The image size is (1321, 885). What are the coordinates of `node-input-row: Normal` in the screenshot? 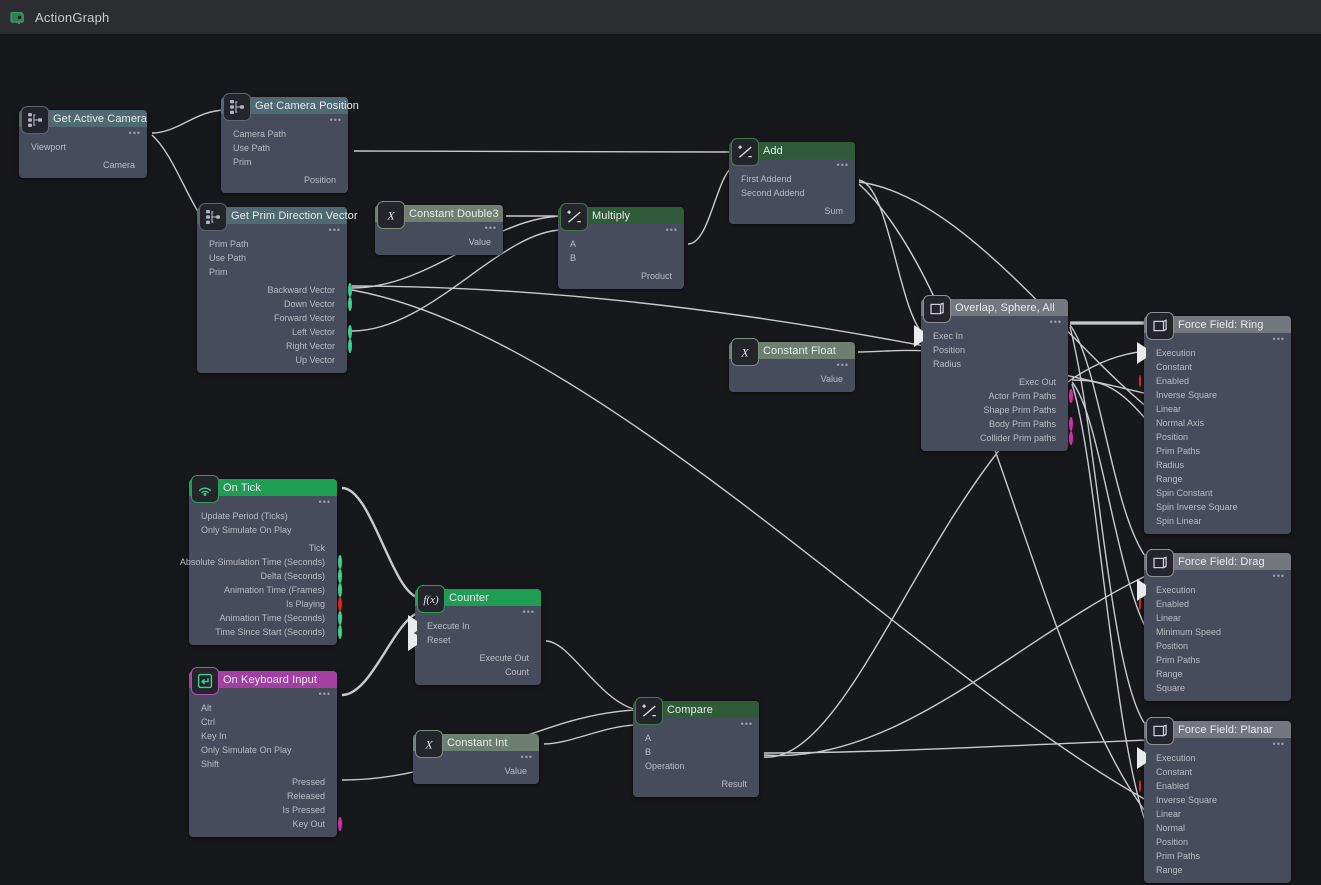 It's located at (1217, 828).